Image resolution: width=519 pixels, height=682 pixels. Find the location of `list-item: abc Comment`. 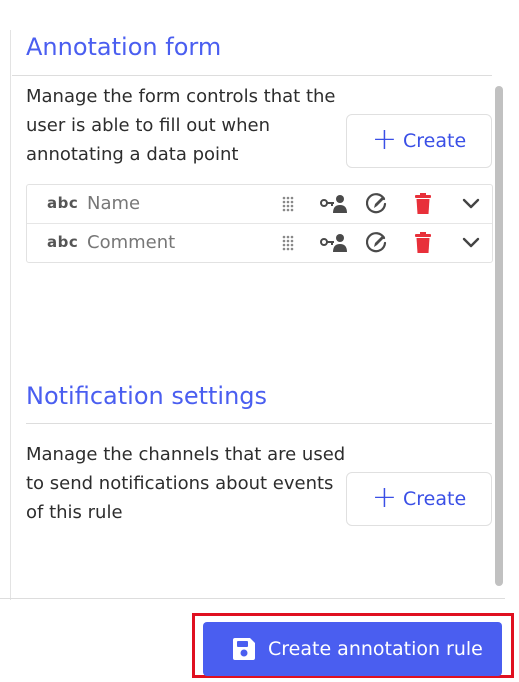

list-item: abc Comment is located at coordinates (259, 243).